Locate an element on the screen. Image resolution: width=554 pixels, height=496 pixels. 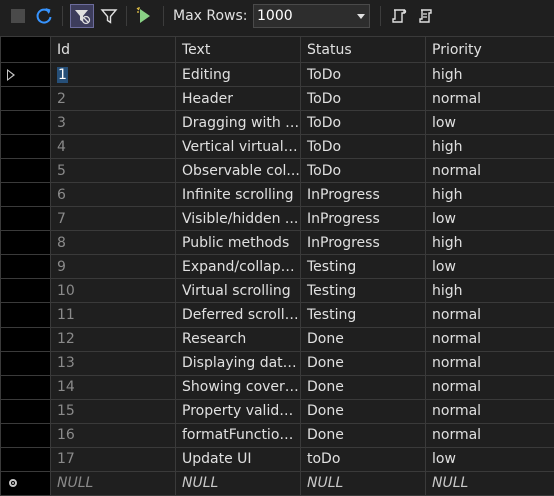
table-row: 11 Deferred scrolli... Testing normal is located at coordinates (277, 315).